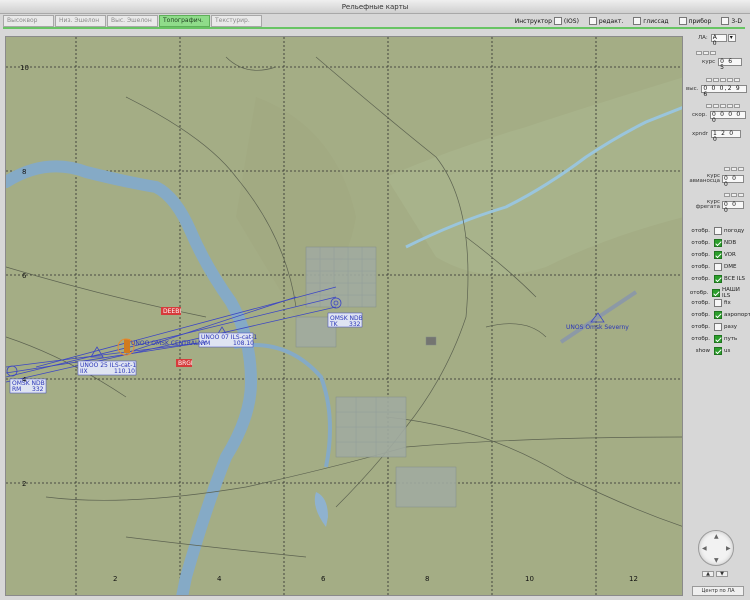  I want to click on option-3d-checkbox, so click(725, 21).